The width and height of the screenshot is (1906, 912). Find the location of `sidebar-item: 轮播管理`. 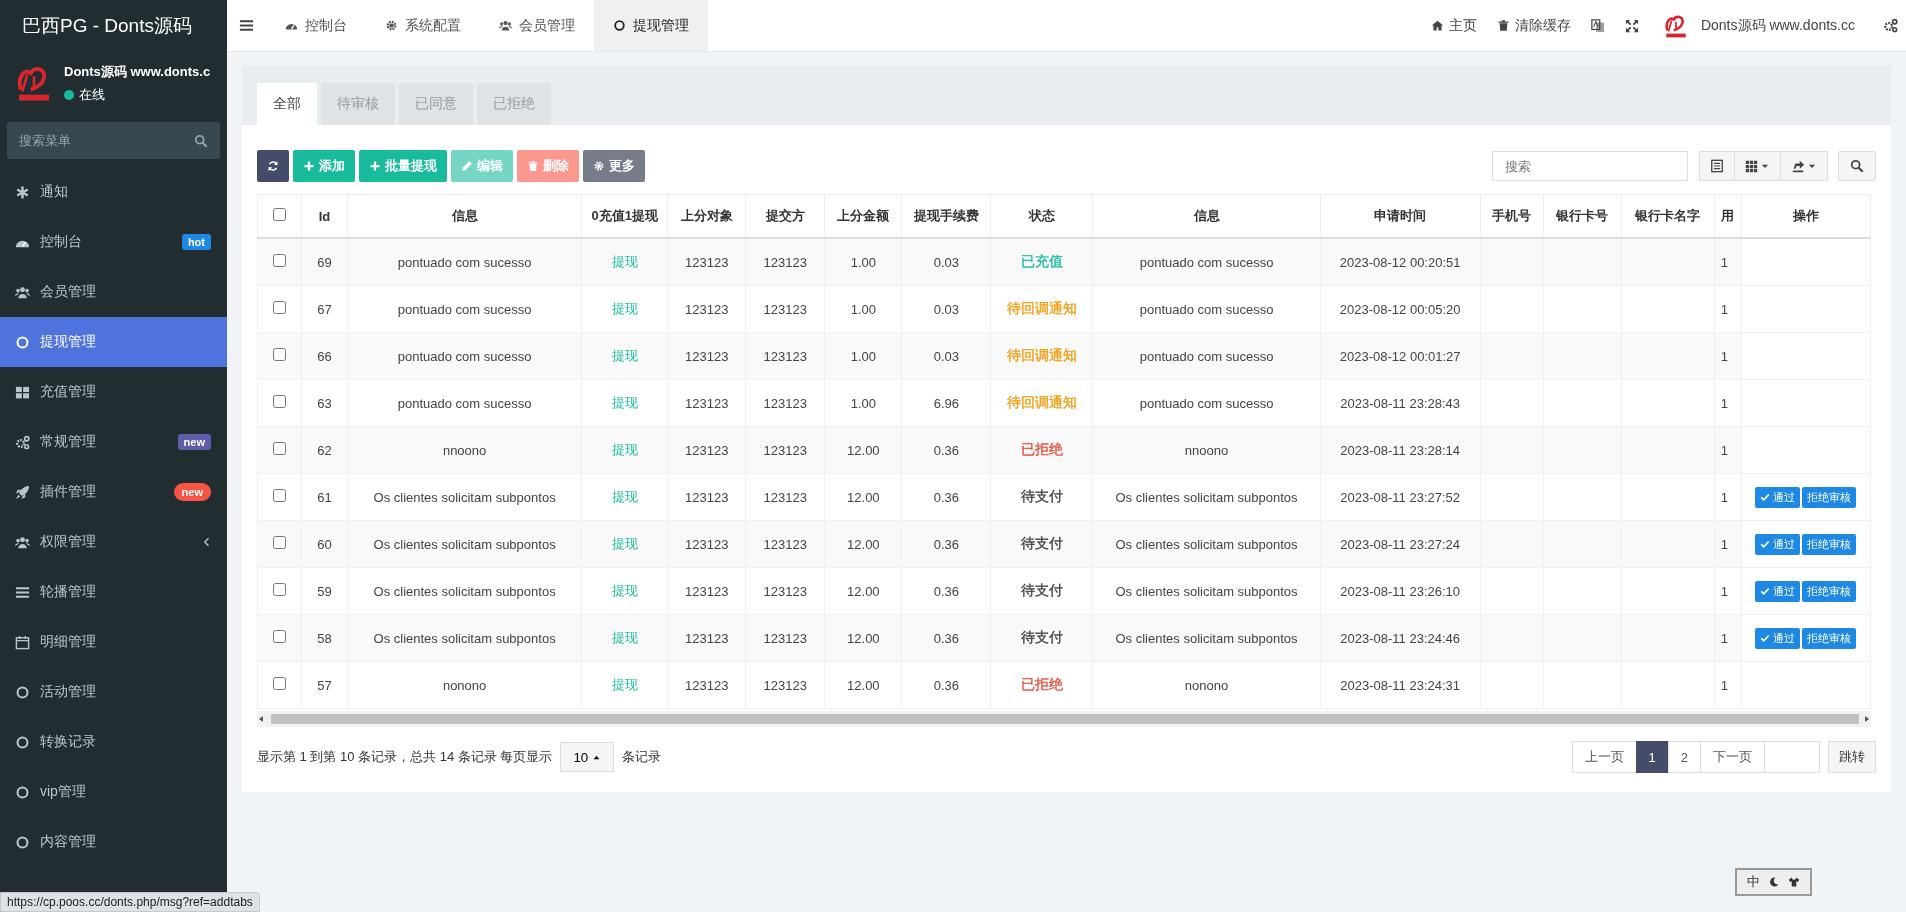

sidebar-item: 轮播管理 is located at coordinates (113, 592).